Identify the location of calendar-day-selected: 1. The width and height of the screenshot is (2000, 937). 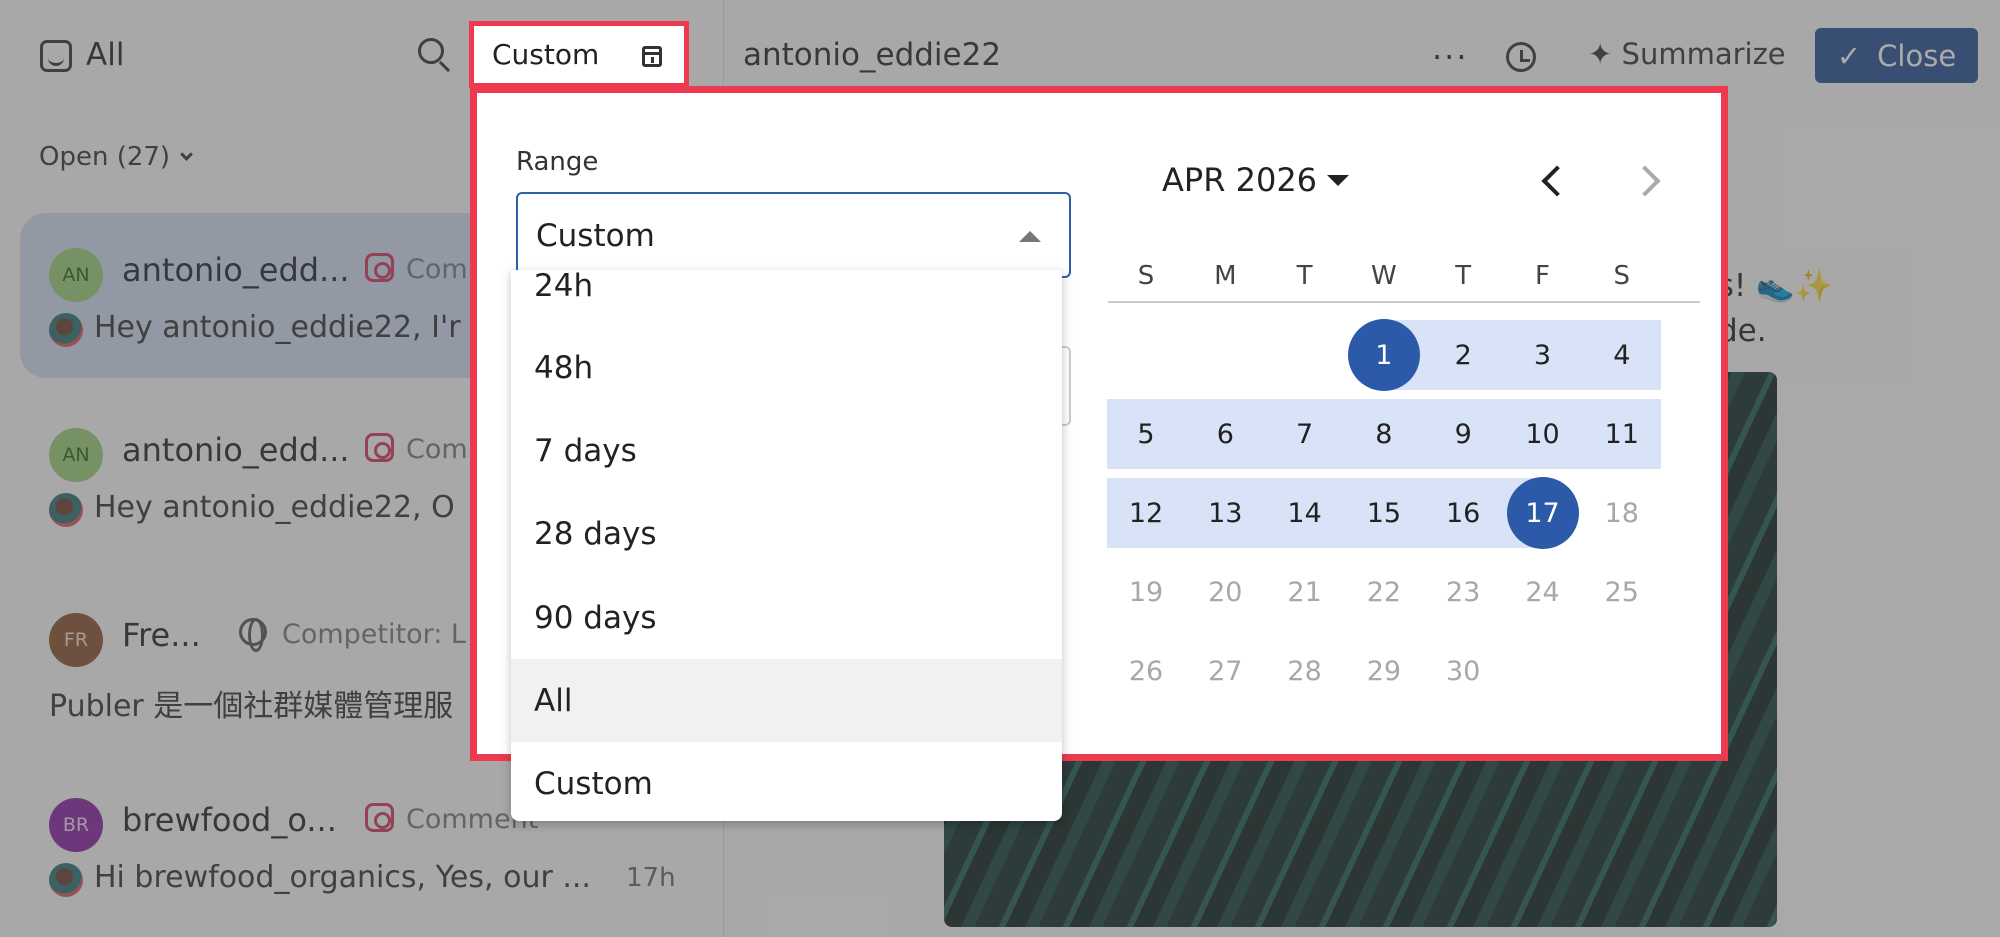
(1383, 355).